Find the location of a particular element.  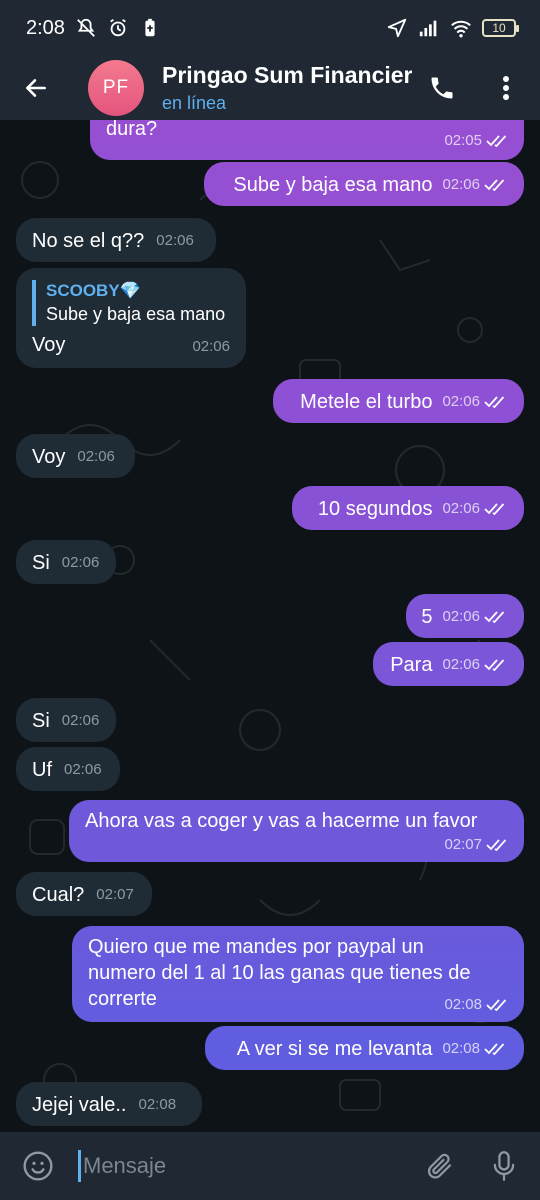

message-outgoing: Para 02:06 is located at coordinates (448, 664).